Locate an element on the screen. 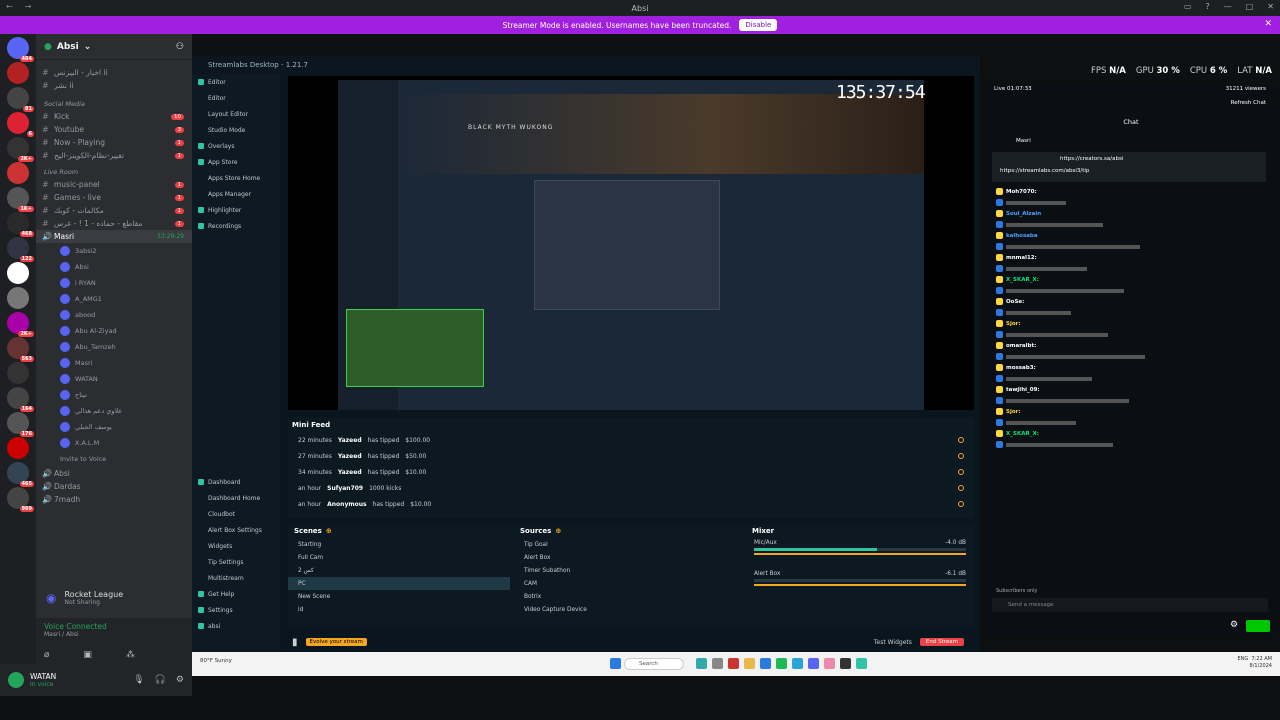 The image size is (1280, 720). scene-item: Starting is located at coordinates (399, 544).